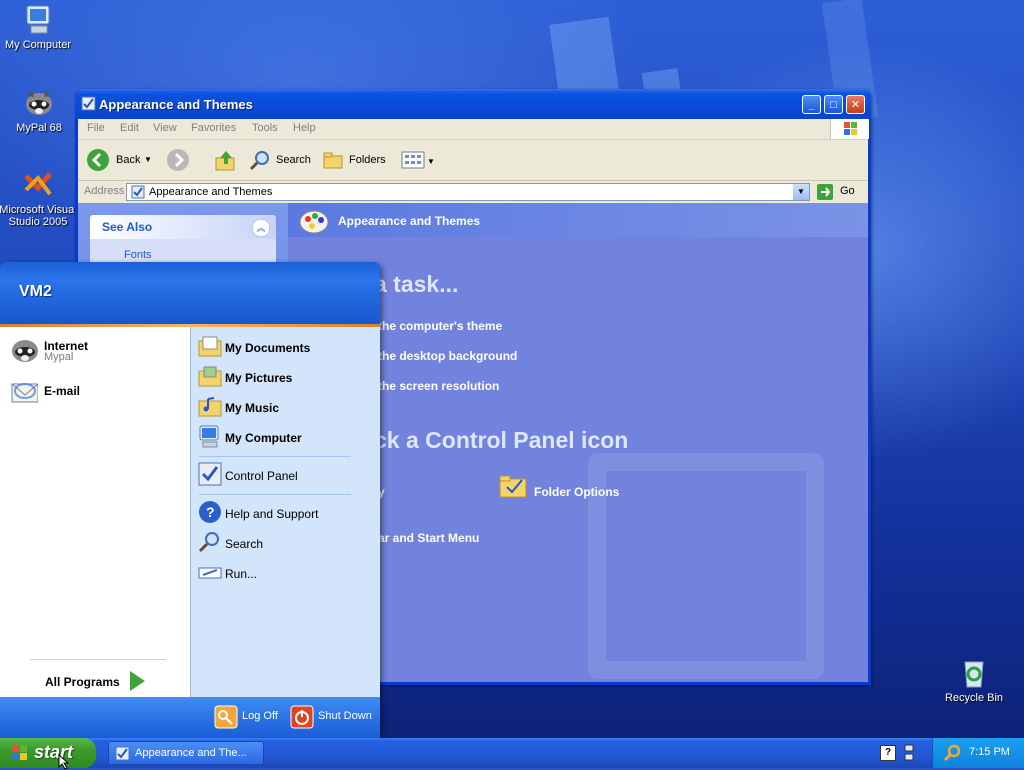 This screenshot has width=1024, height=770. I want to click on desktop-icon-label: Recycle Bin, so click(974, 698).